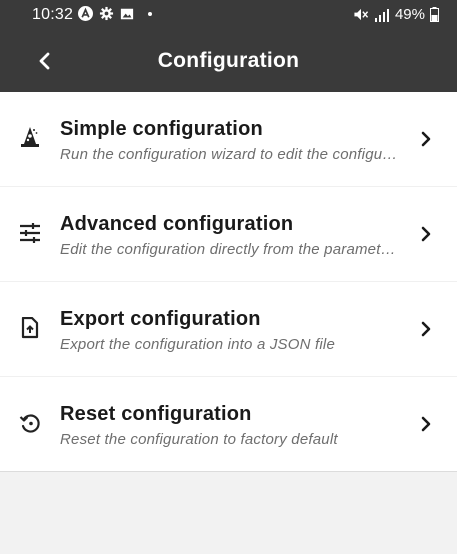  What do you see at coordinates (161, 129) in the screenshot?
I see `item-title: Simple configuration` at bounding box center [161, 129].